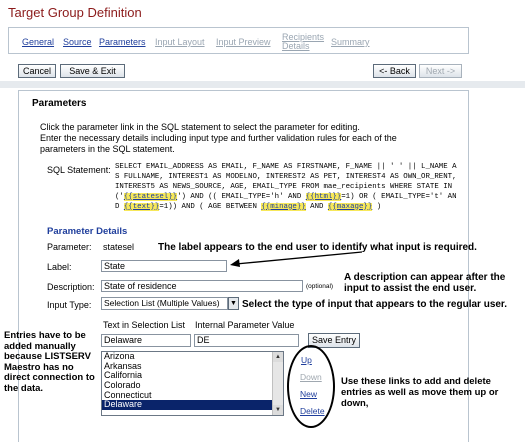 This screenshot has height=442, width=525. What do you see at coordinates (146, 340) in the screenshot?
I see `selection-text-input: Delaware` at bounding box center [146, 340].